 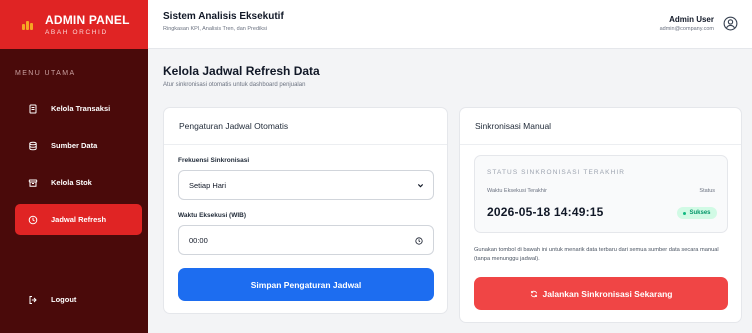 I want to click on user-avatar-icon, so click(x=730, y=23).